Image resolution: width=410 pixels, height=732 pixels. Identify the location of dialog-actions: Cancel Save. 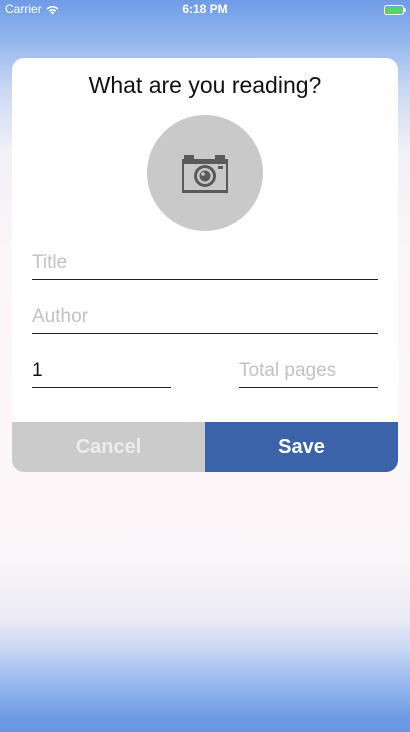
(205, 447).